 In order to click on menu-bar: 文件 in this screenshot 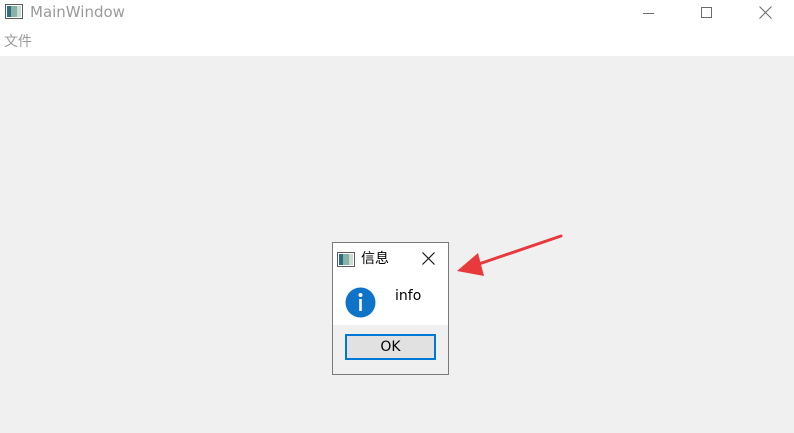, I will do `click(397, 42)`.